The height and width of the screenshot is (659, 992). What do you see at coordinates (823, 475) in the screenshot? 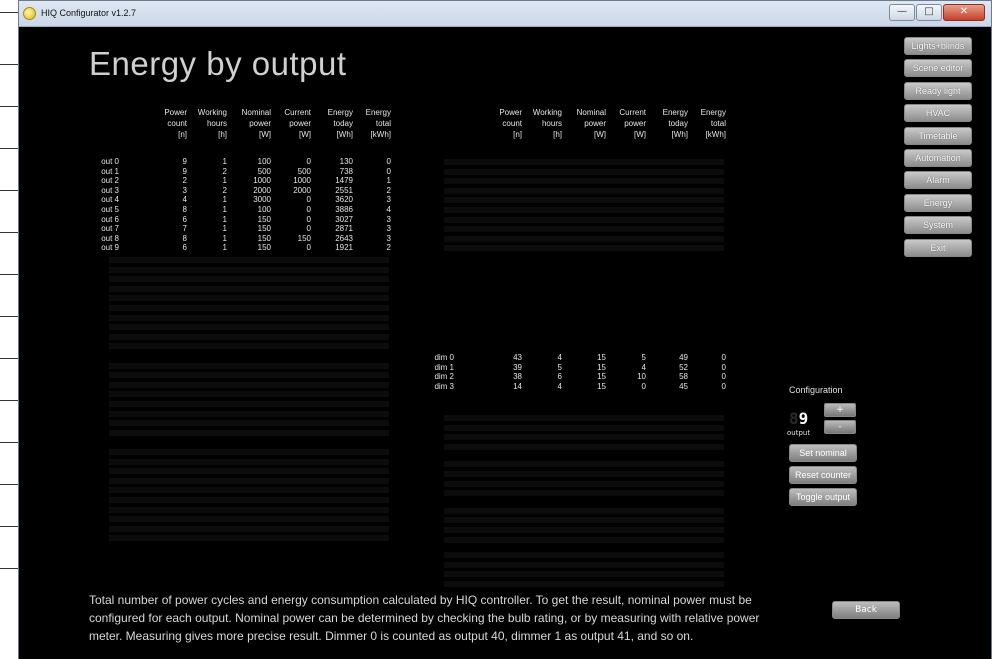
I see `reset-counter-button: Reset counter` at bounding box center [823, 475].